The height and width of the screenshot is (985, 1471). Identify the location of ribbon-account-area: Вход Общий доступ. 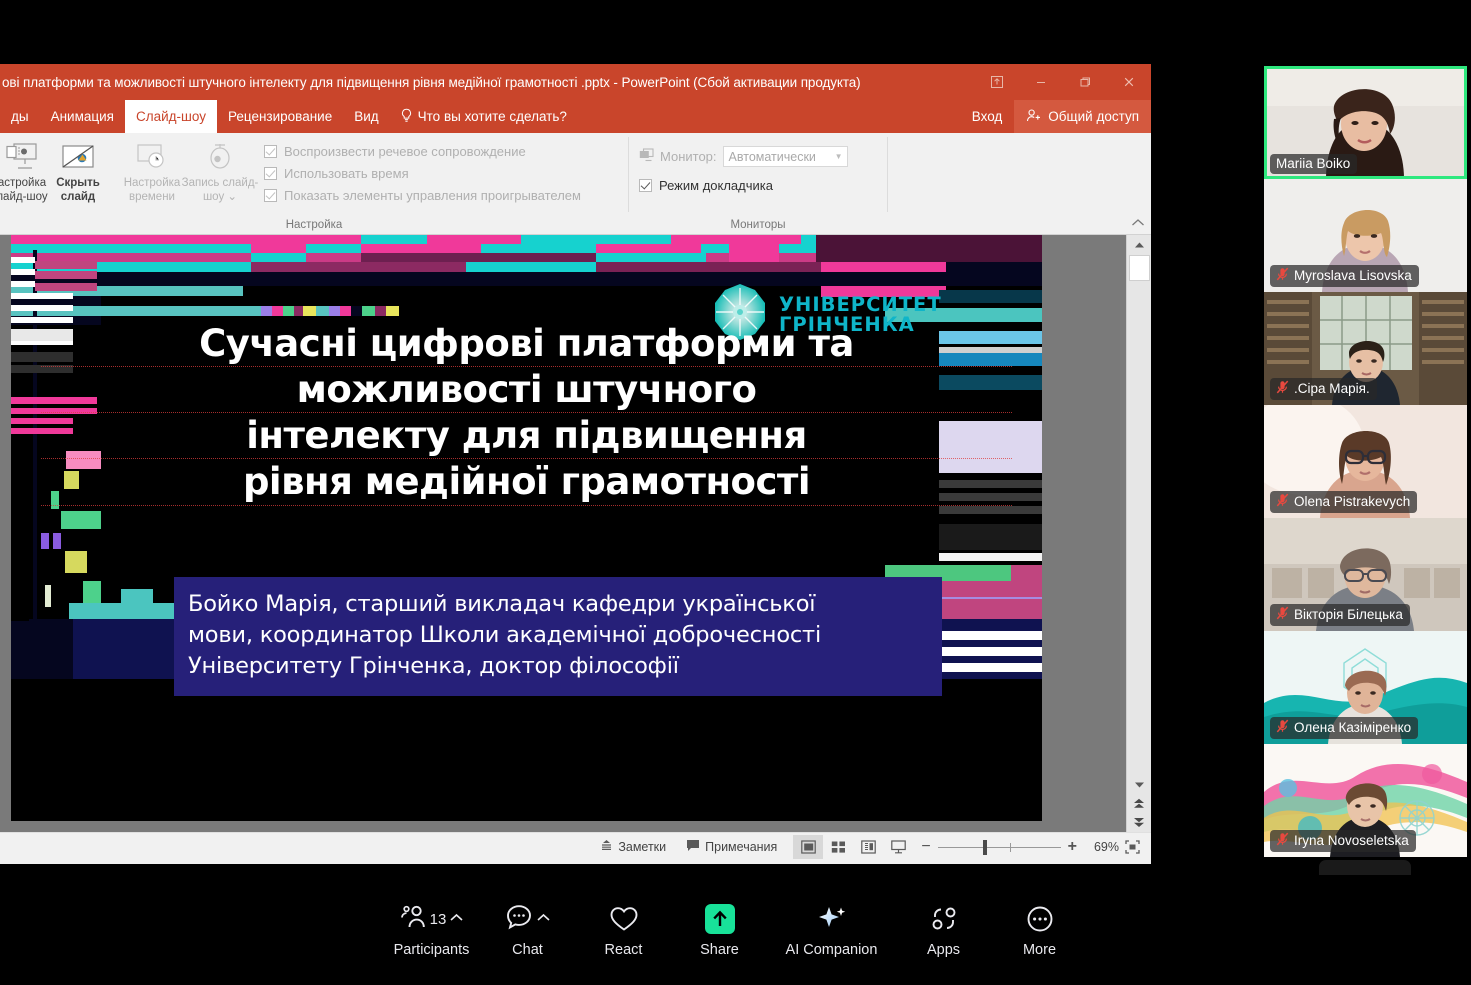
(1055, 116).